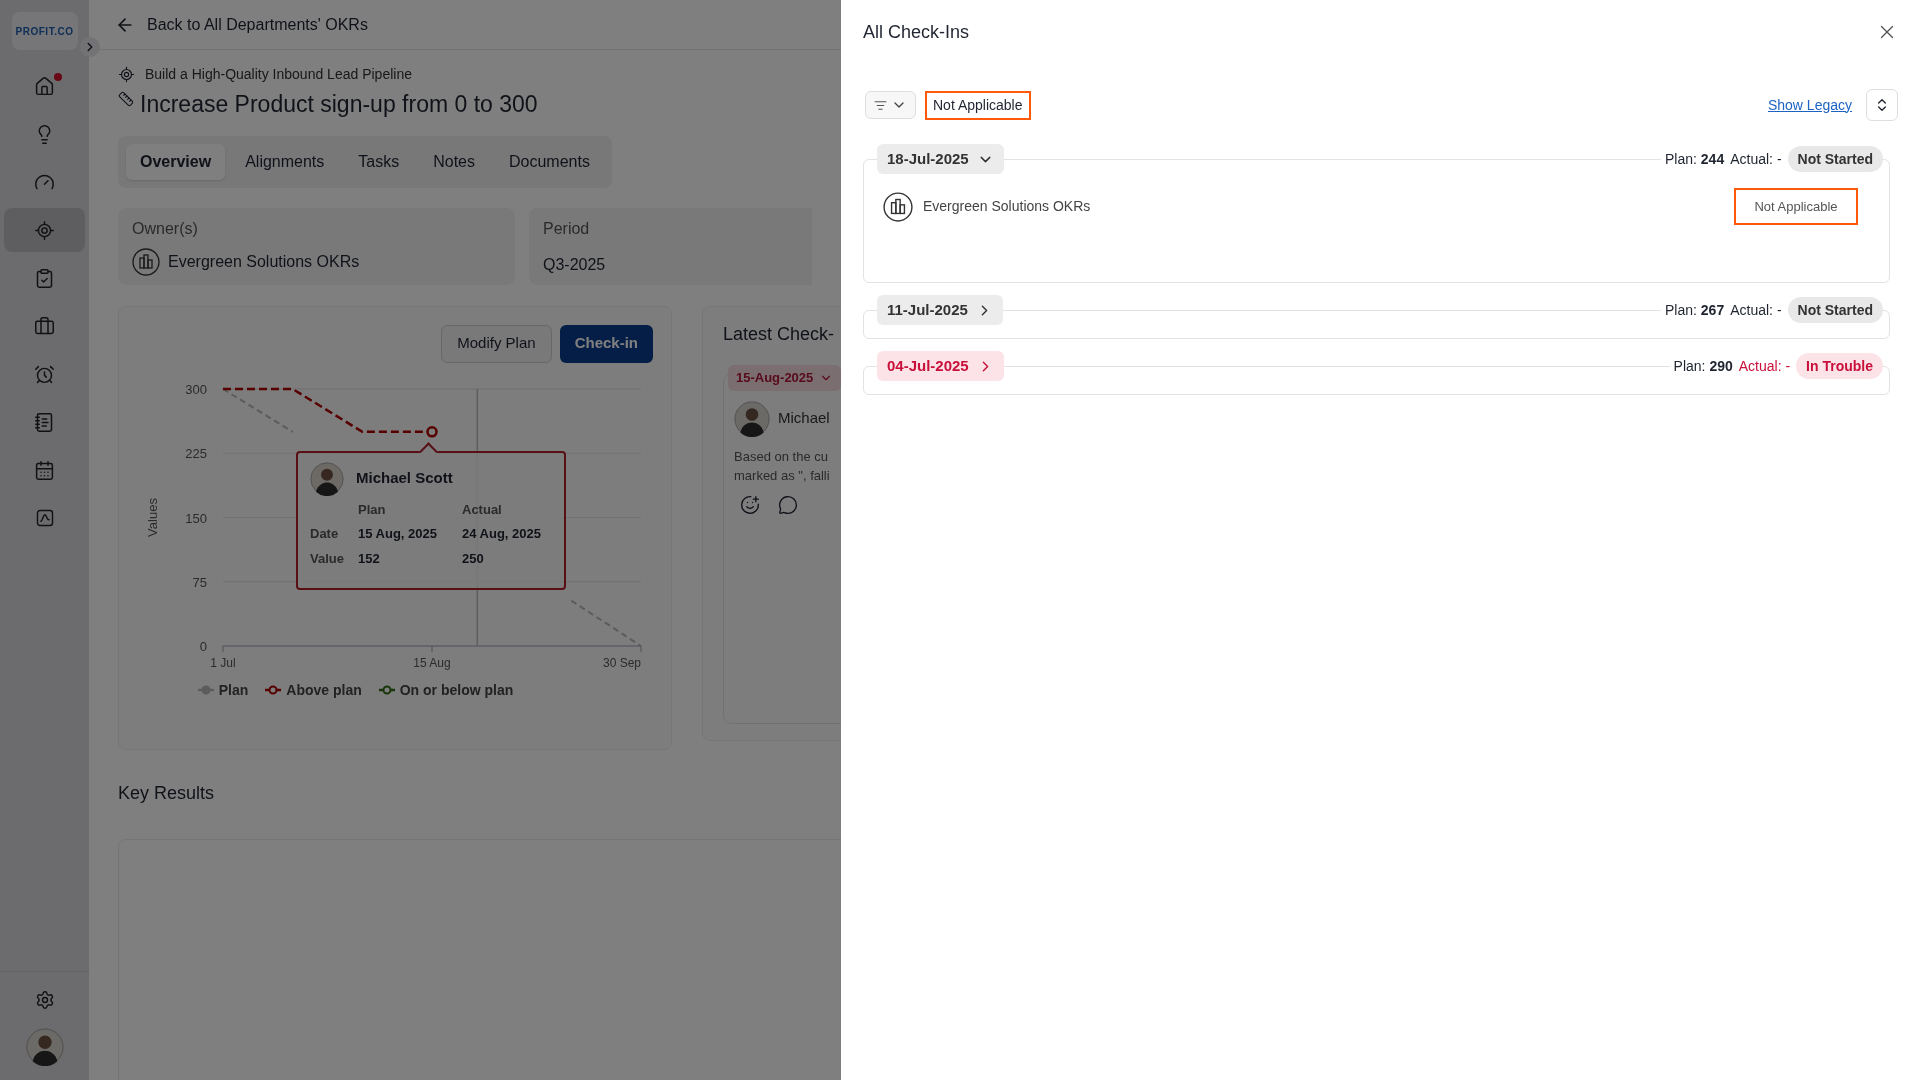  Describe the element at coordinates (880, 105) in the screenshot. I see `filter-icon` at that location.